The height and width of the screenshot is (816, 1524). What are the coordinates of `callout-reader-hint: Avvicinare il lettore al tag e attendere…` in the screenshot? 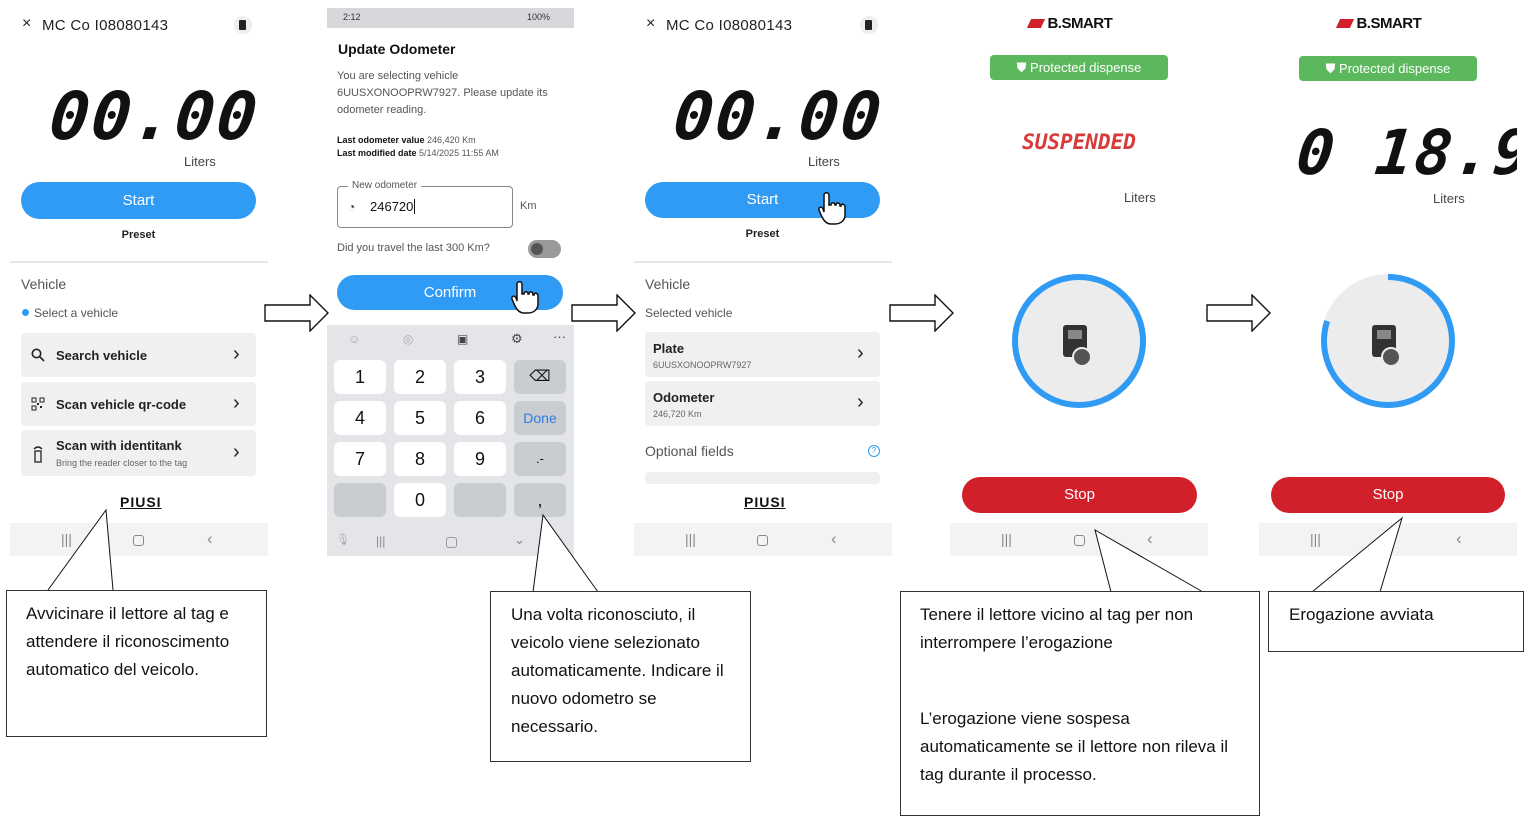 It's located at (136, 663).